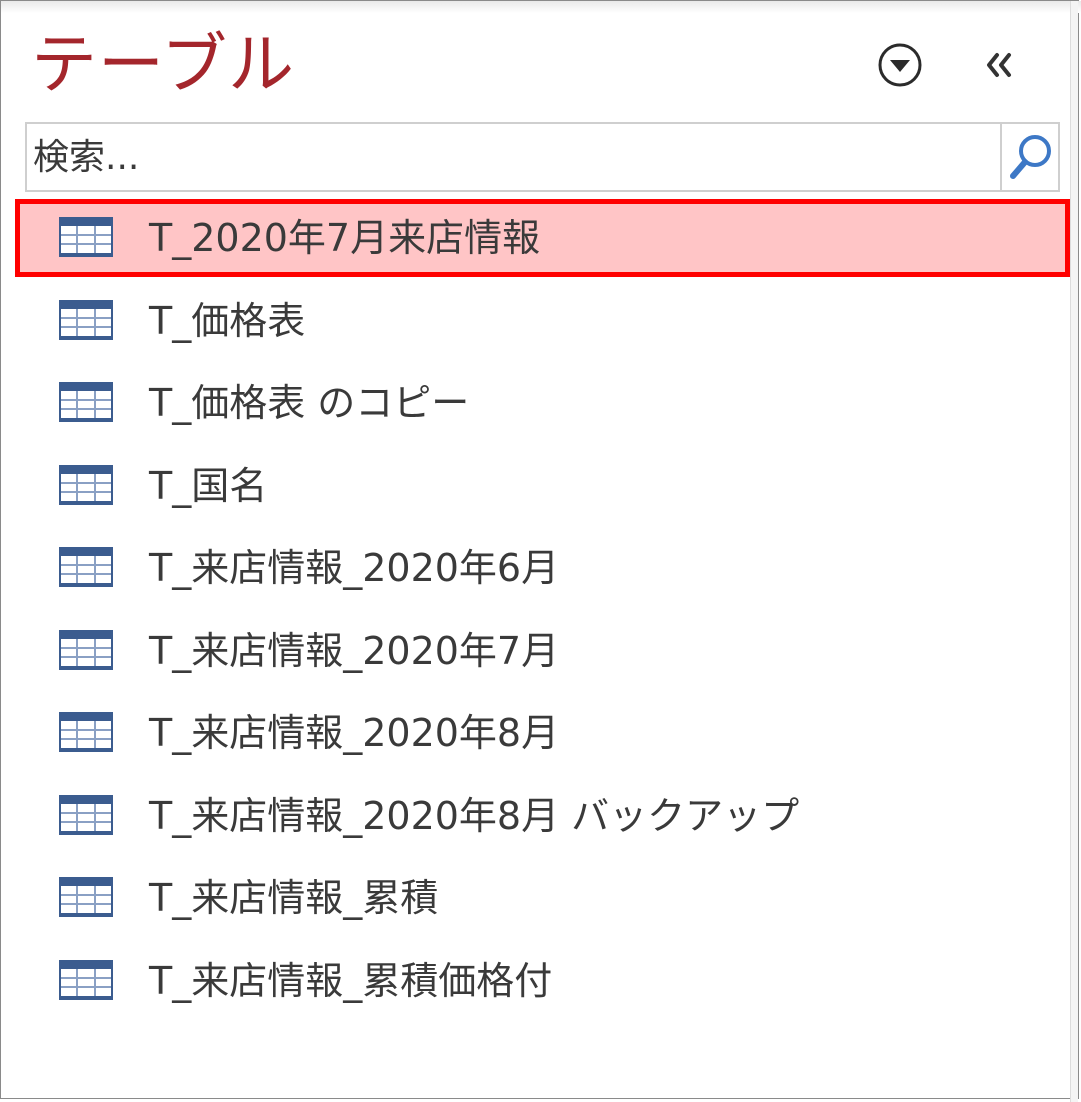 The height and width of the screenshot is (1102, 1081). I want to click on search-icon, so click(1030, 157).